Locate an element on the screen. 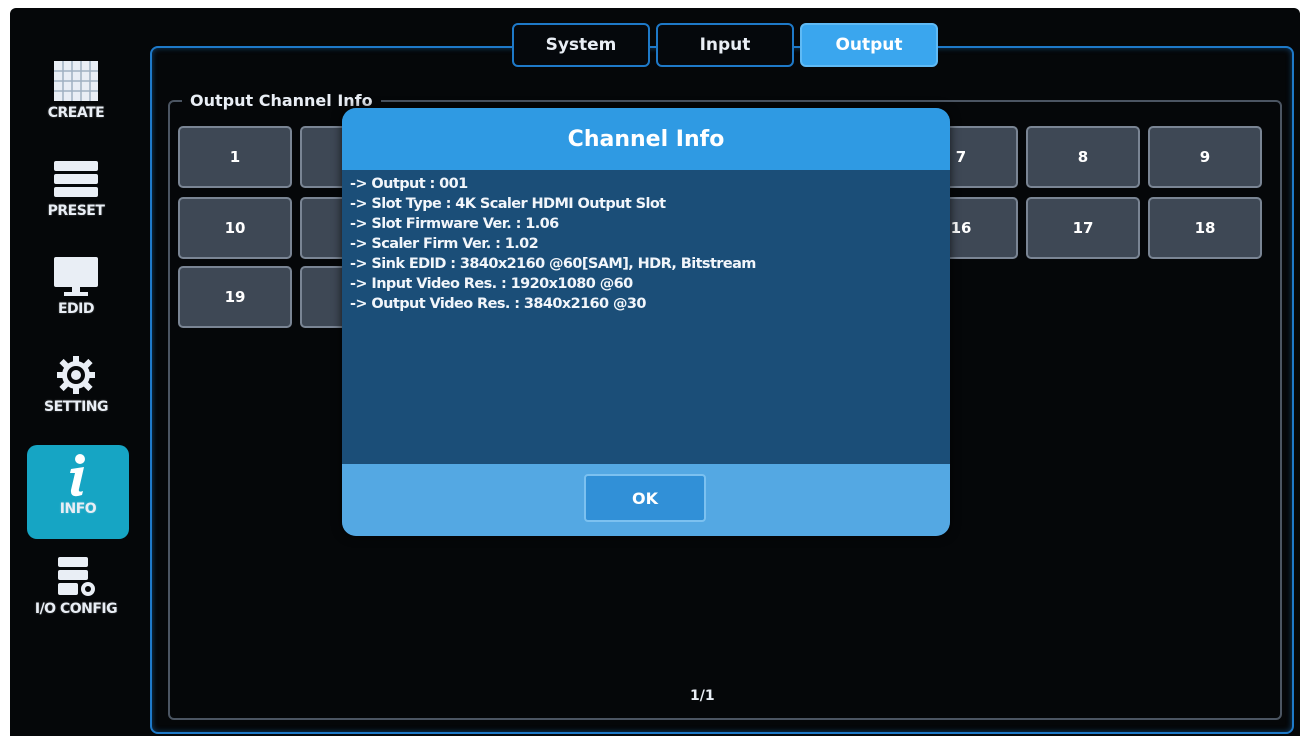 This screenshot has height=738, width=1302. sidebar-item-label: EDID is located at coordinates (76, 309).